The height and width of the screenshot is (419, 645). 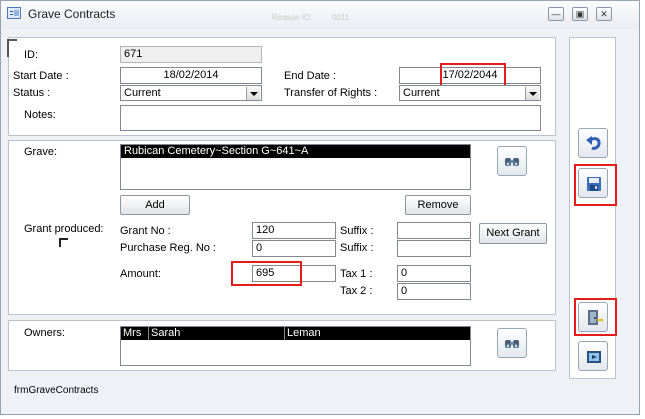 What do you see at coordinates (438, 205) in the screenshot?
I see `remove-grave-button: Remove` at bounding box center [438, 205].